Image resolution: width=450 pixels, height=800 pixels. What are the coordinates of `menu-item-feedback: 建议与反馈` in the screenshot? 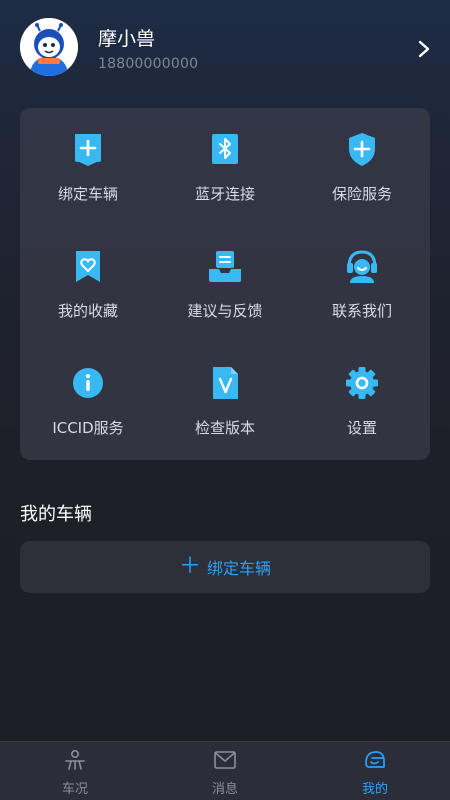 It's located at (225, 283).